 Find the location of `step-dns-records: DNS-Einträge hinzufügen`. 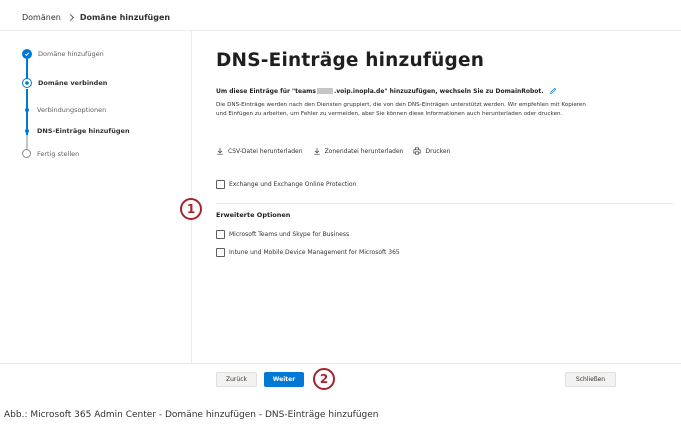

step-dns-records: DNS-Einträge hinzufügen is located at coordinates (76, 131).